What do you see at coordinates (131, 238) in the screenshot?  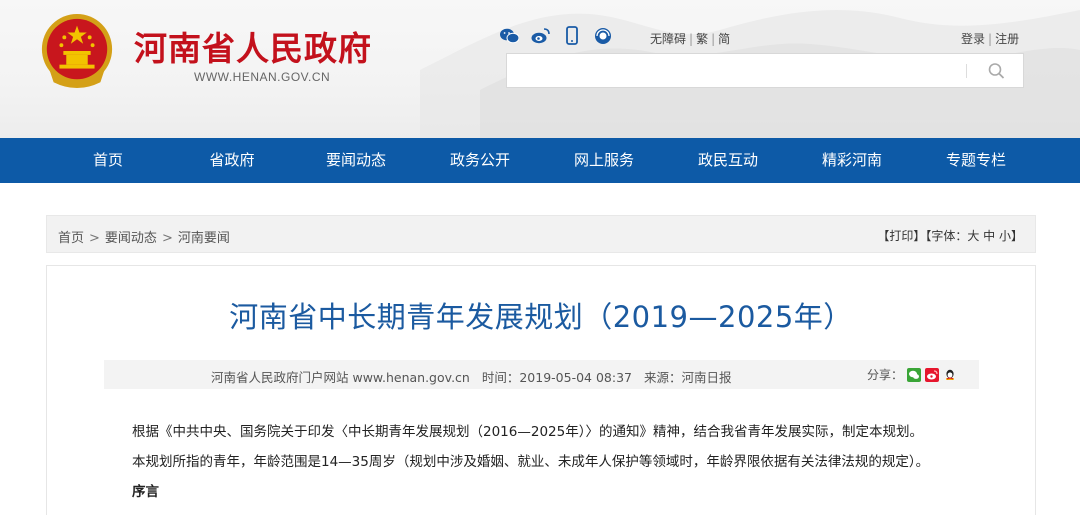 I see `breadcrumb-news: 要闻动态` at bounding box center [131, 238].